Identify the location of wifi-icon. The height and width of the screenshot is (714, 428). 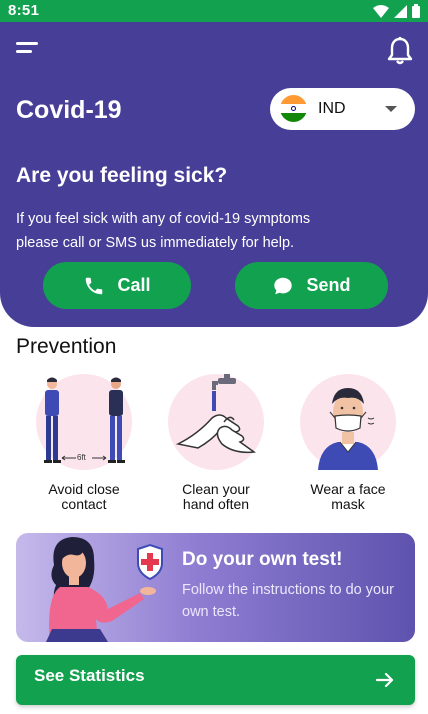
(381, 11).